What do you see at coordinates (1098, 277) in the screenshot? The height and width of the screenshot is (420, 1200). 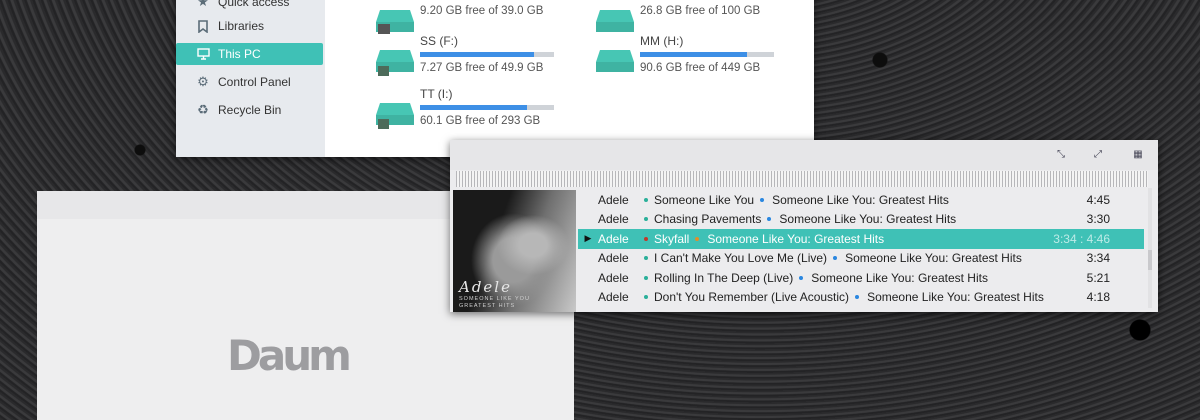 I see `track-duration: 5:21` at bounding box center [1098, 277].